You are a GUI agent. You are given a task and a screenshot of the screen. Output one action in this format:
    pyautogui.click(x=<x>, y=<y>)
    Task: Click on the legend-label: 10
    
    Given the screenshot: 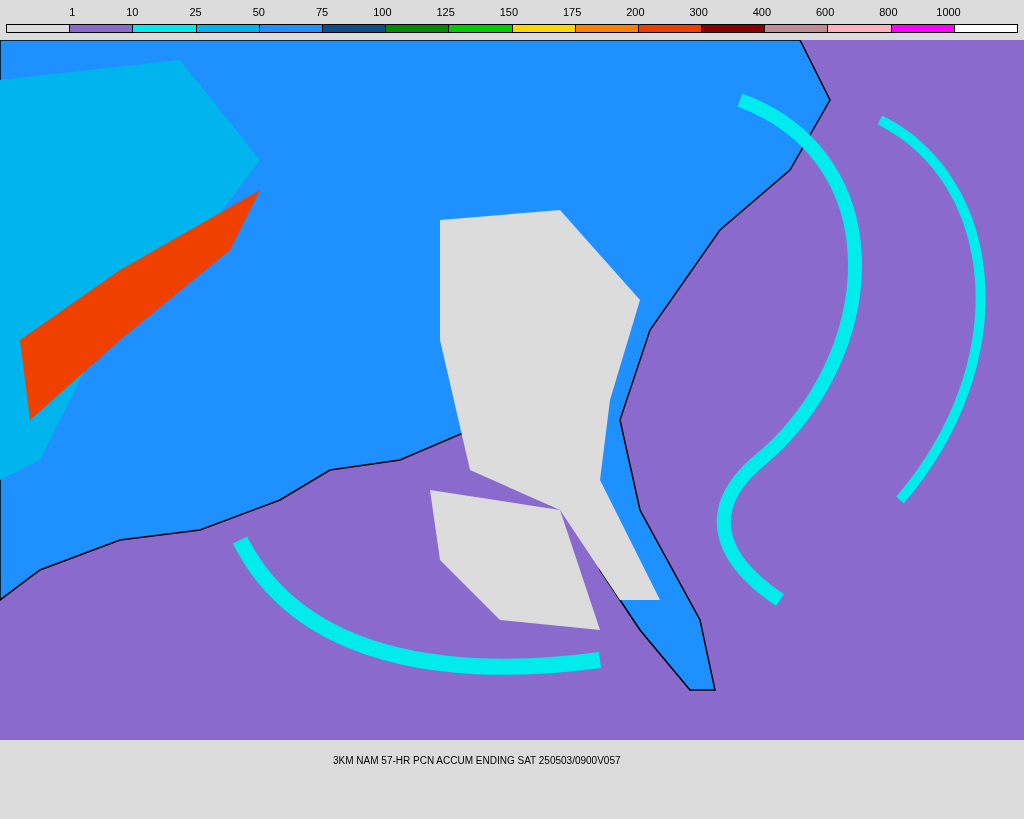 What is the action you would take?
    pyautogui.click(x=132, y=12)
    